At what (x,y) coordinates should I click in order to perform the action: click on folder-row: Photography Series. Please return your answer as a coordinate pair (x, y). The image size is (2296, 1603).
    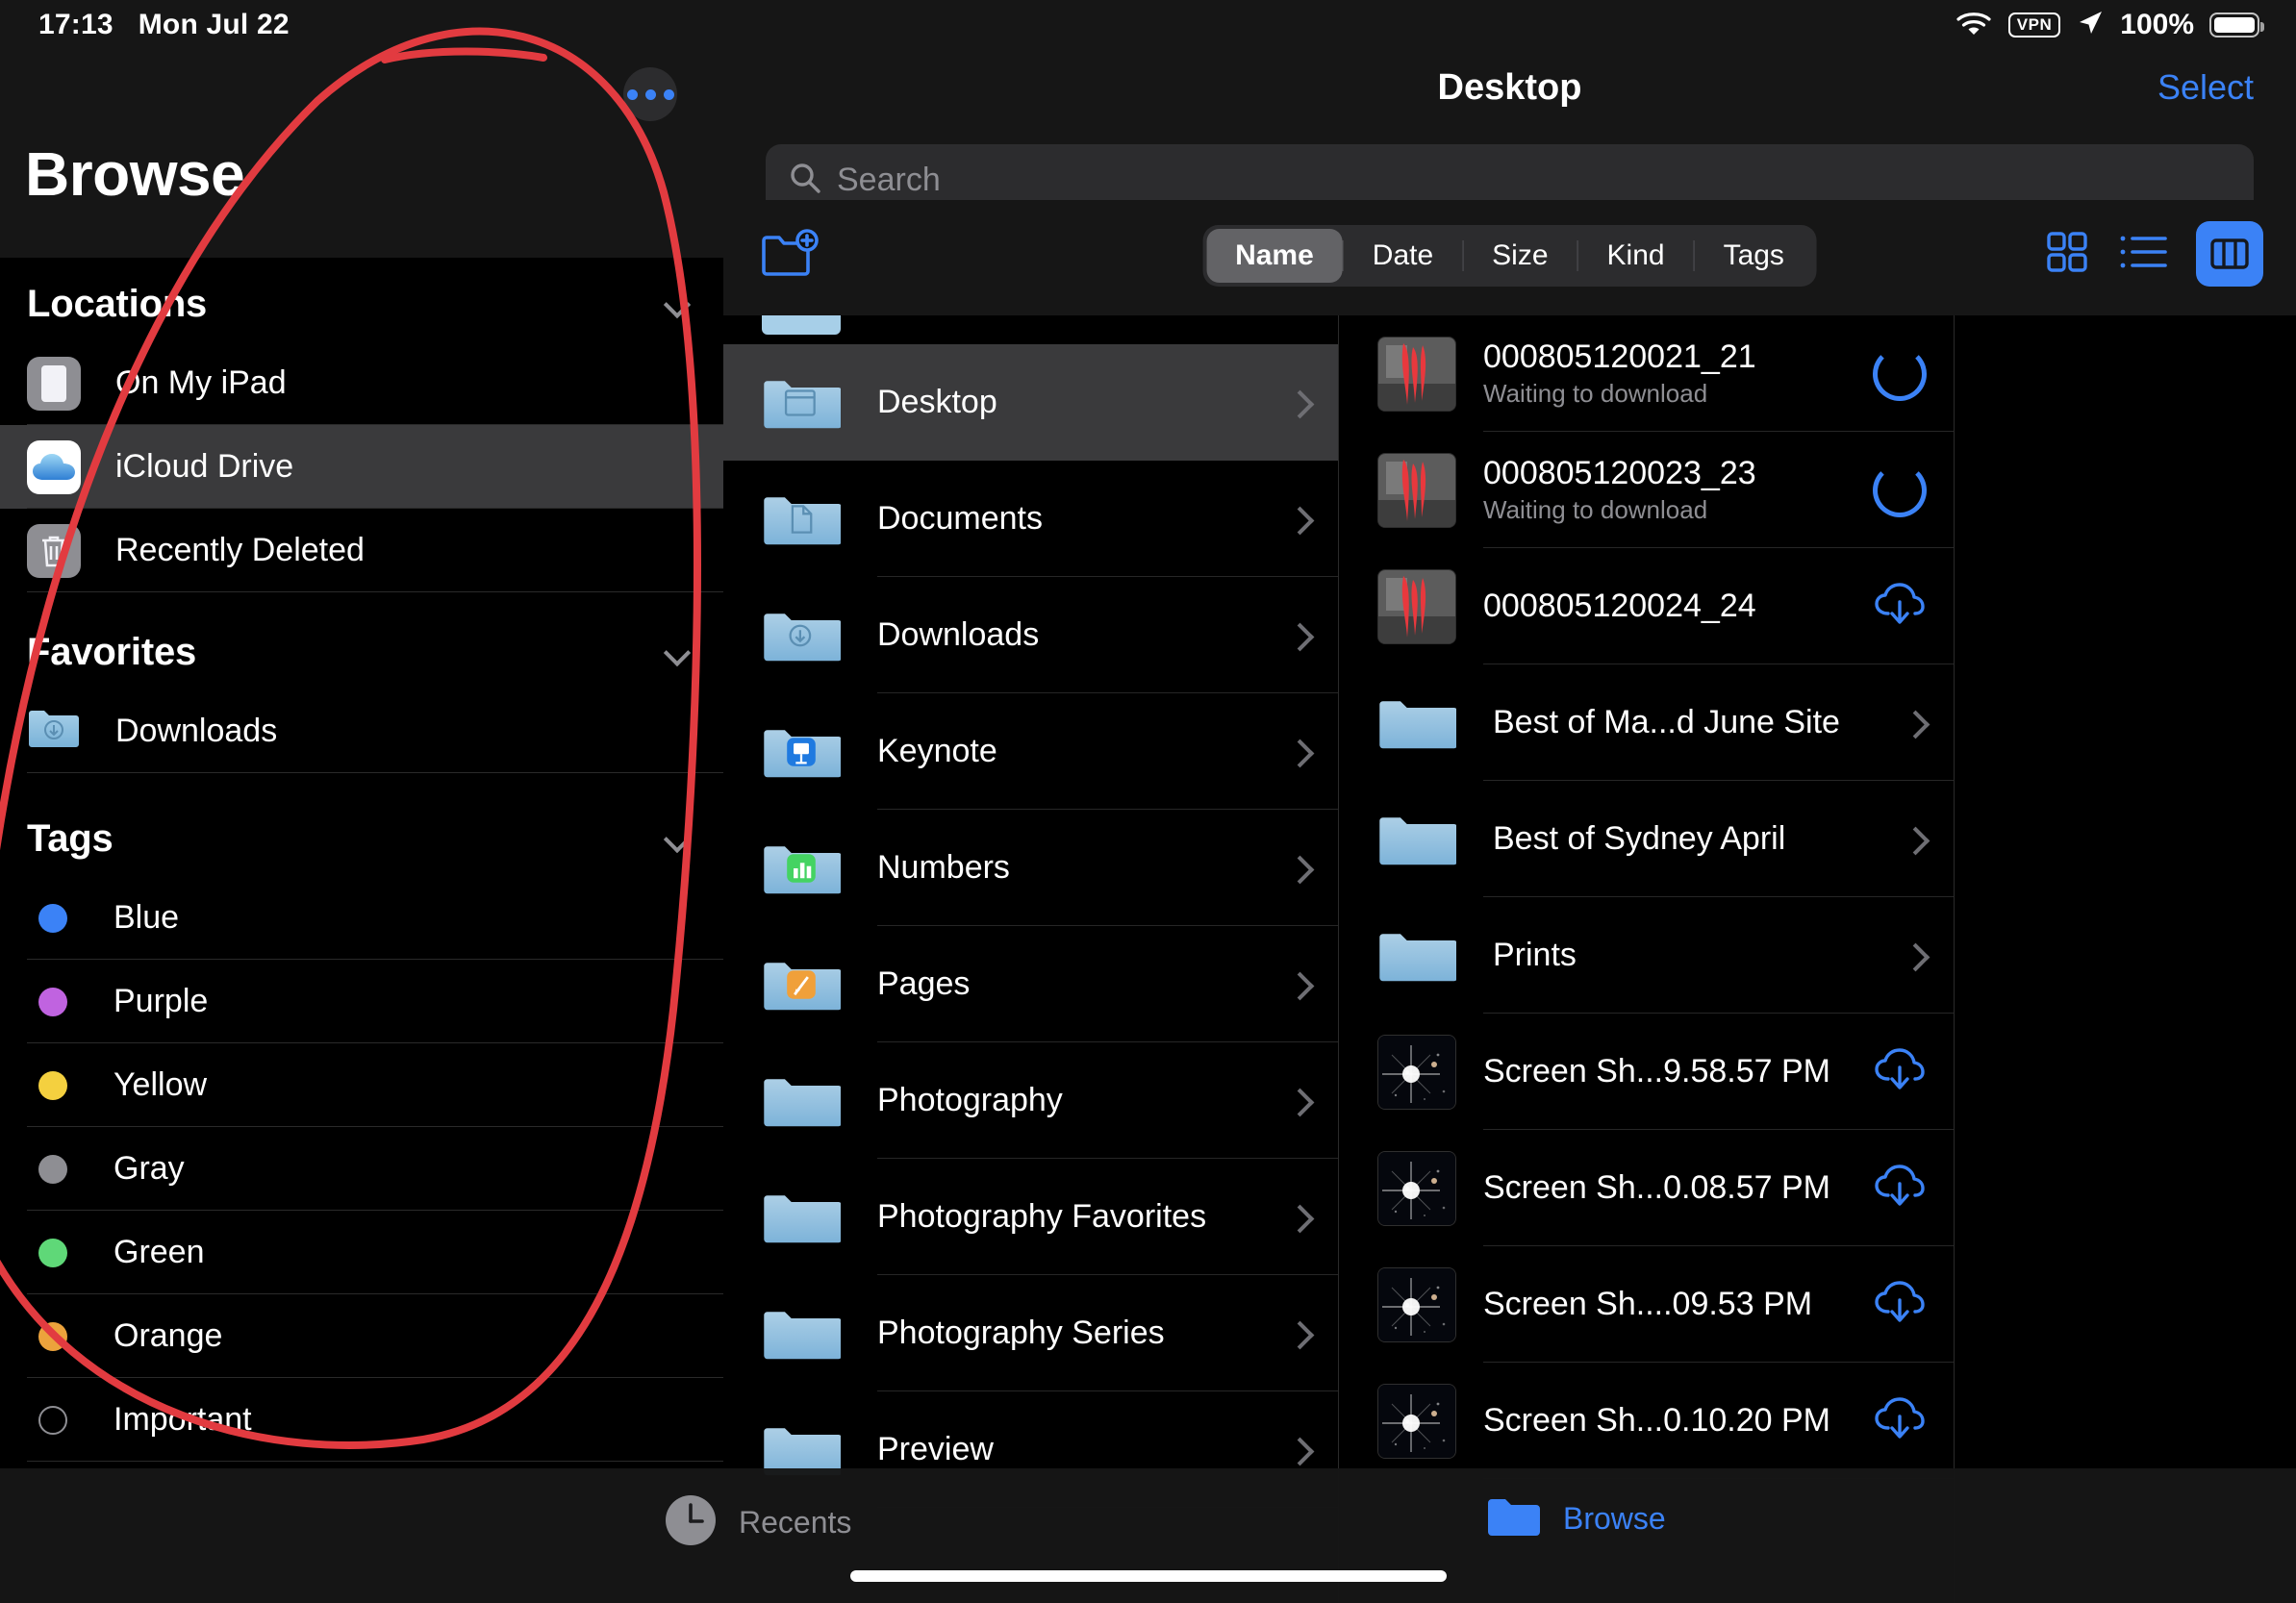
    Looking at the image, I should click on (1030, 1333).